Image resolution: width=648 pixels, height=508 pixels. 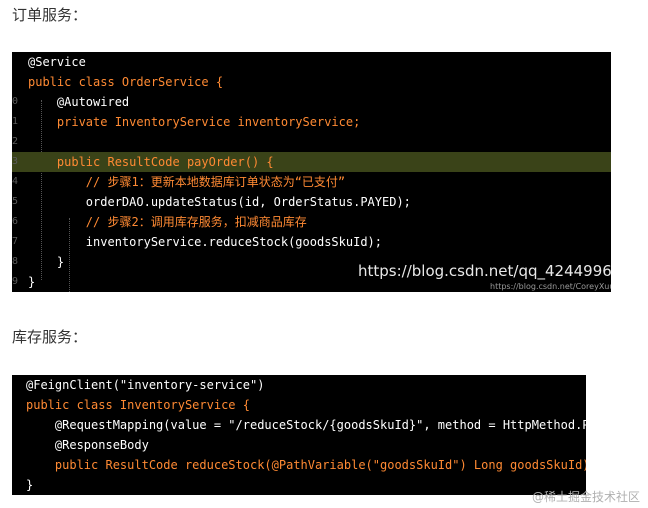 What do you see at coordinates (311, 102) in the screenshot?
I see `code-line: 0 @Autowired` at bounding box center [311, 102].